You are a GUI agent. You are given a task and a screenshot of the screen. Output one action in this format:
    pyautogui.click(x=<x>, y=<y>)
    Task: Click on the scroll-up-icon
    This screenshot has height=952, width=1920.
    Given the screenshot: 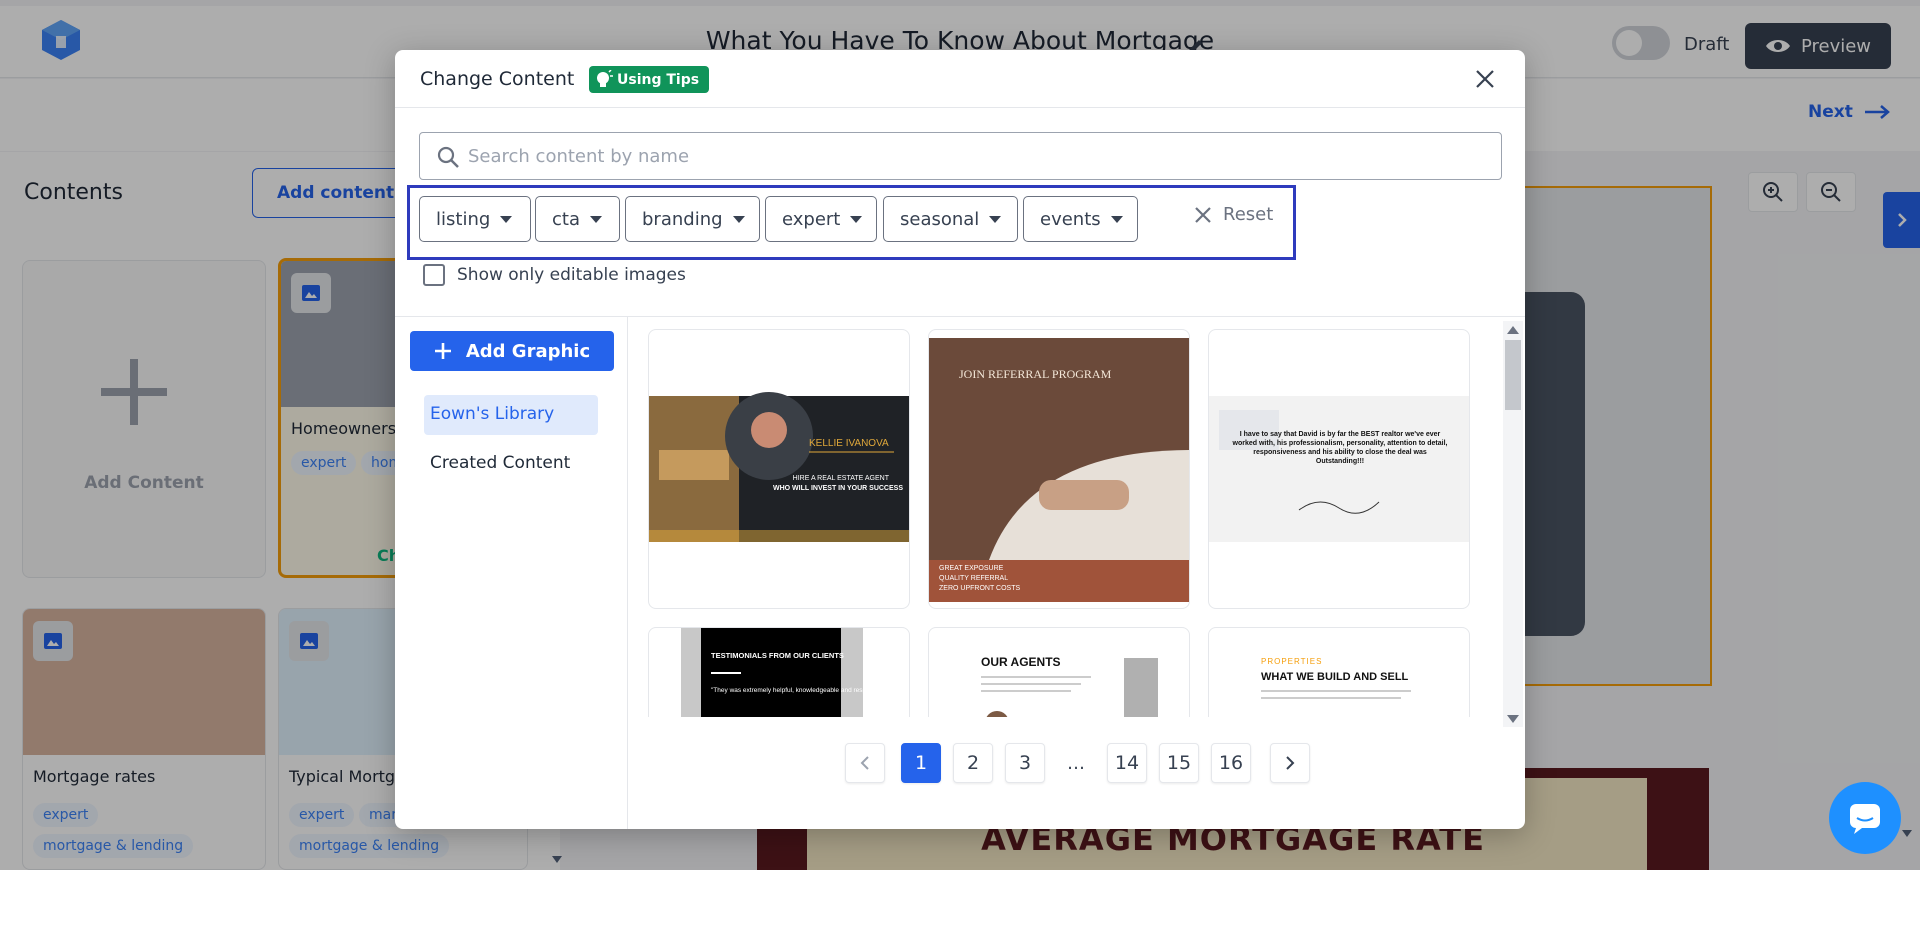 What is the action you would take?
    pyautogui.click(x=1513, y=330)
    